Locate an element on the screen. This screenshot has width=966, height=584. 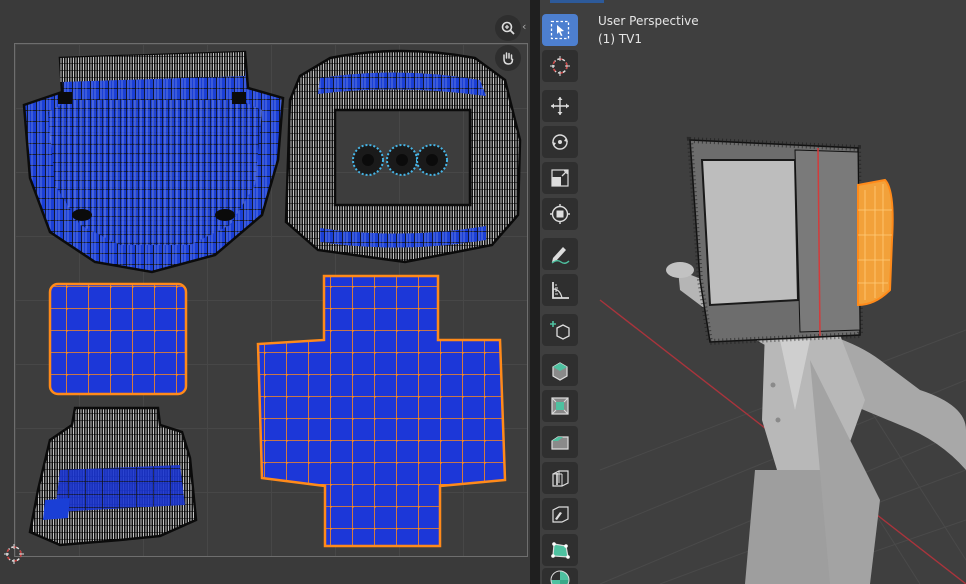
uv-island-box-cross is located at coordinates (381, 411).